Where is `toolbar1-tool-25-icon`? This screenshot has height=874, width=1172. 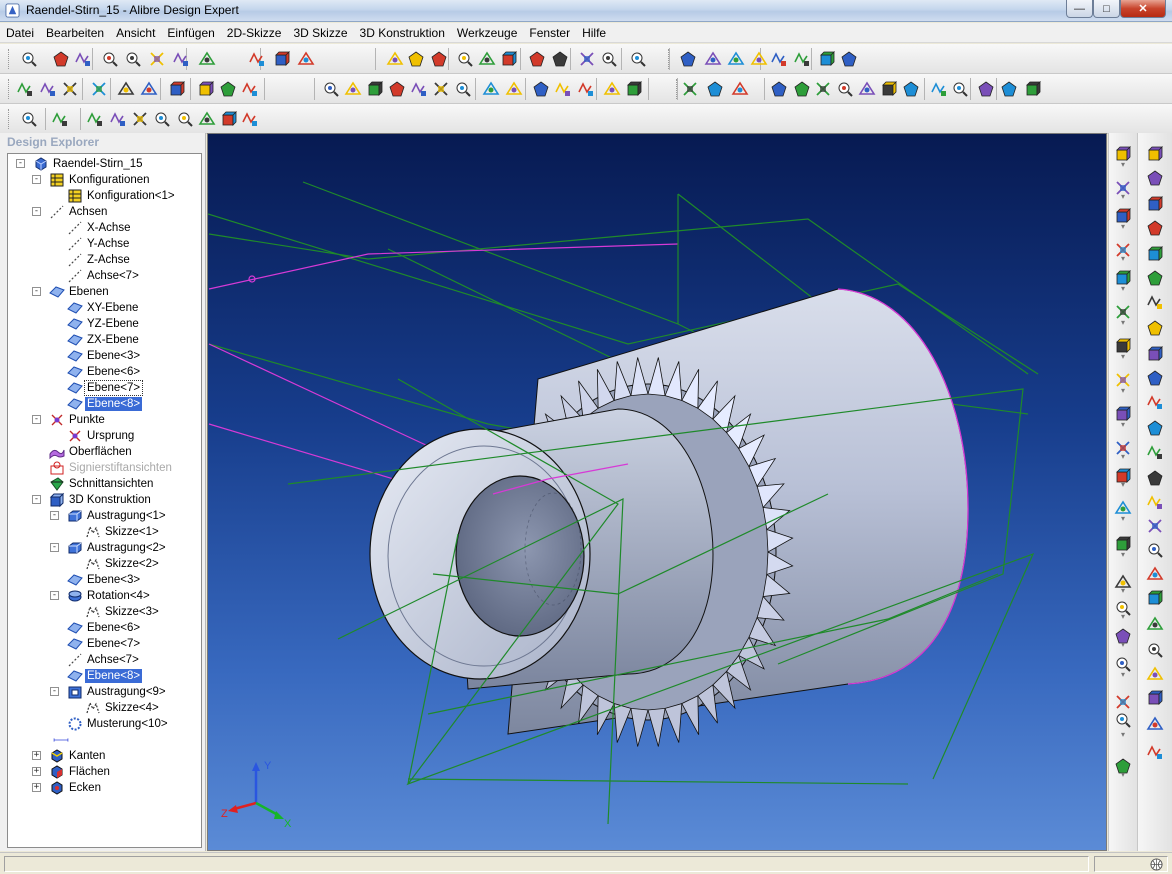 toolbar1-tool-25-icon is located at coordinates (736, 59).